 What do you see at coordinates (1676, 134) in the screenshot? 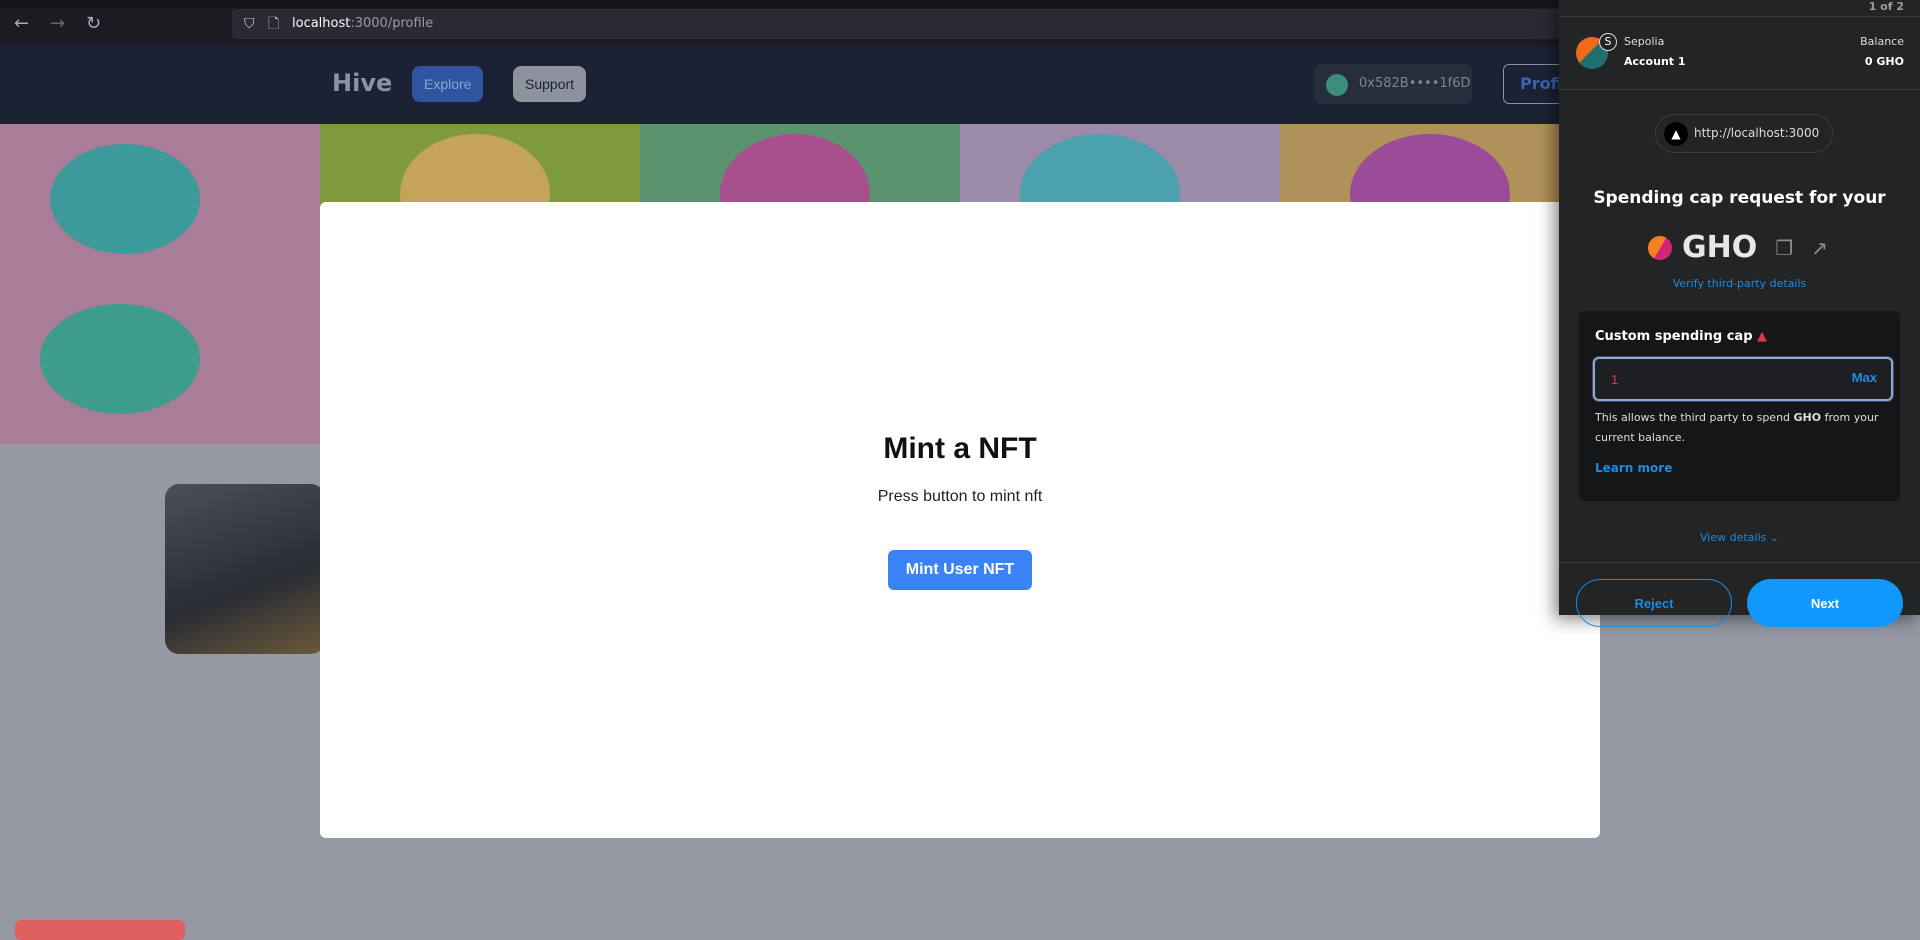
I see `site-icon: ▲` at bounding box center [1676, 134].